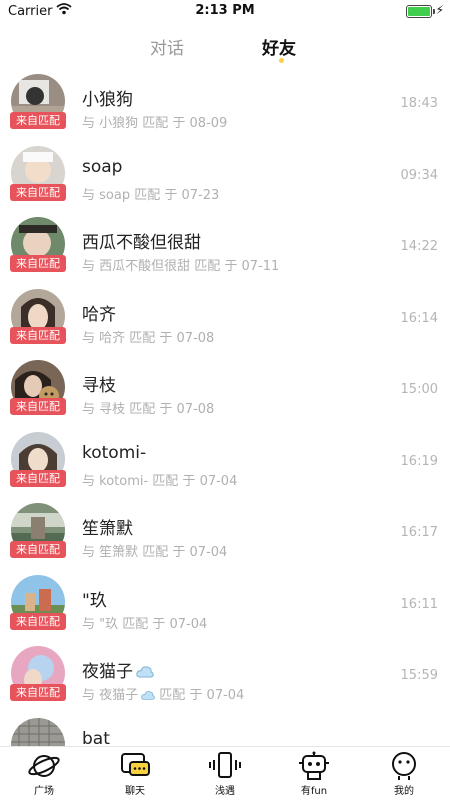 Image resolution: width=450 pixels, height=801 pixels. Describe the element at coordinates (419, 318) in the screenshot. I see `last-time: 16:14` at that location.